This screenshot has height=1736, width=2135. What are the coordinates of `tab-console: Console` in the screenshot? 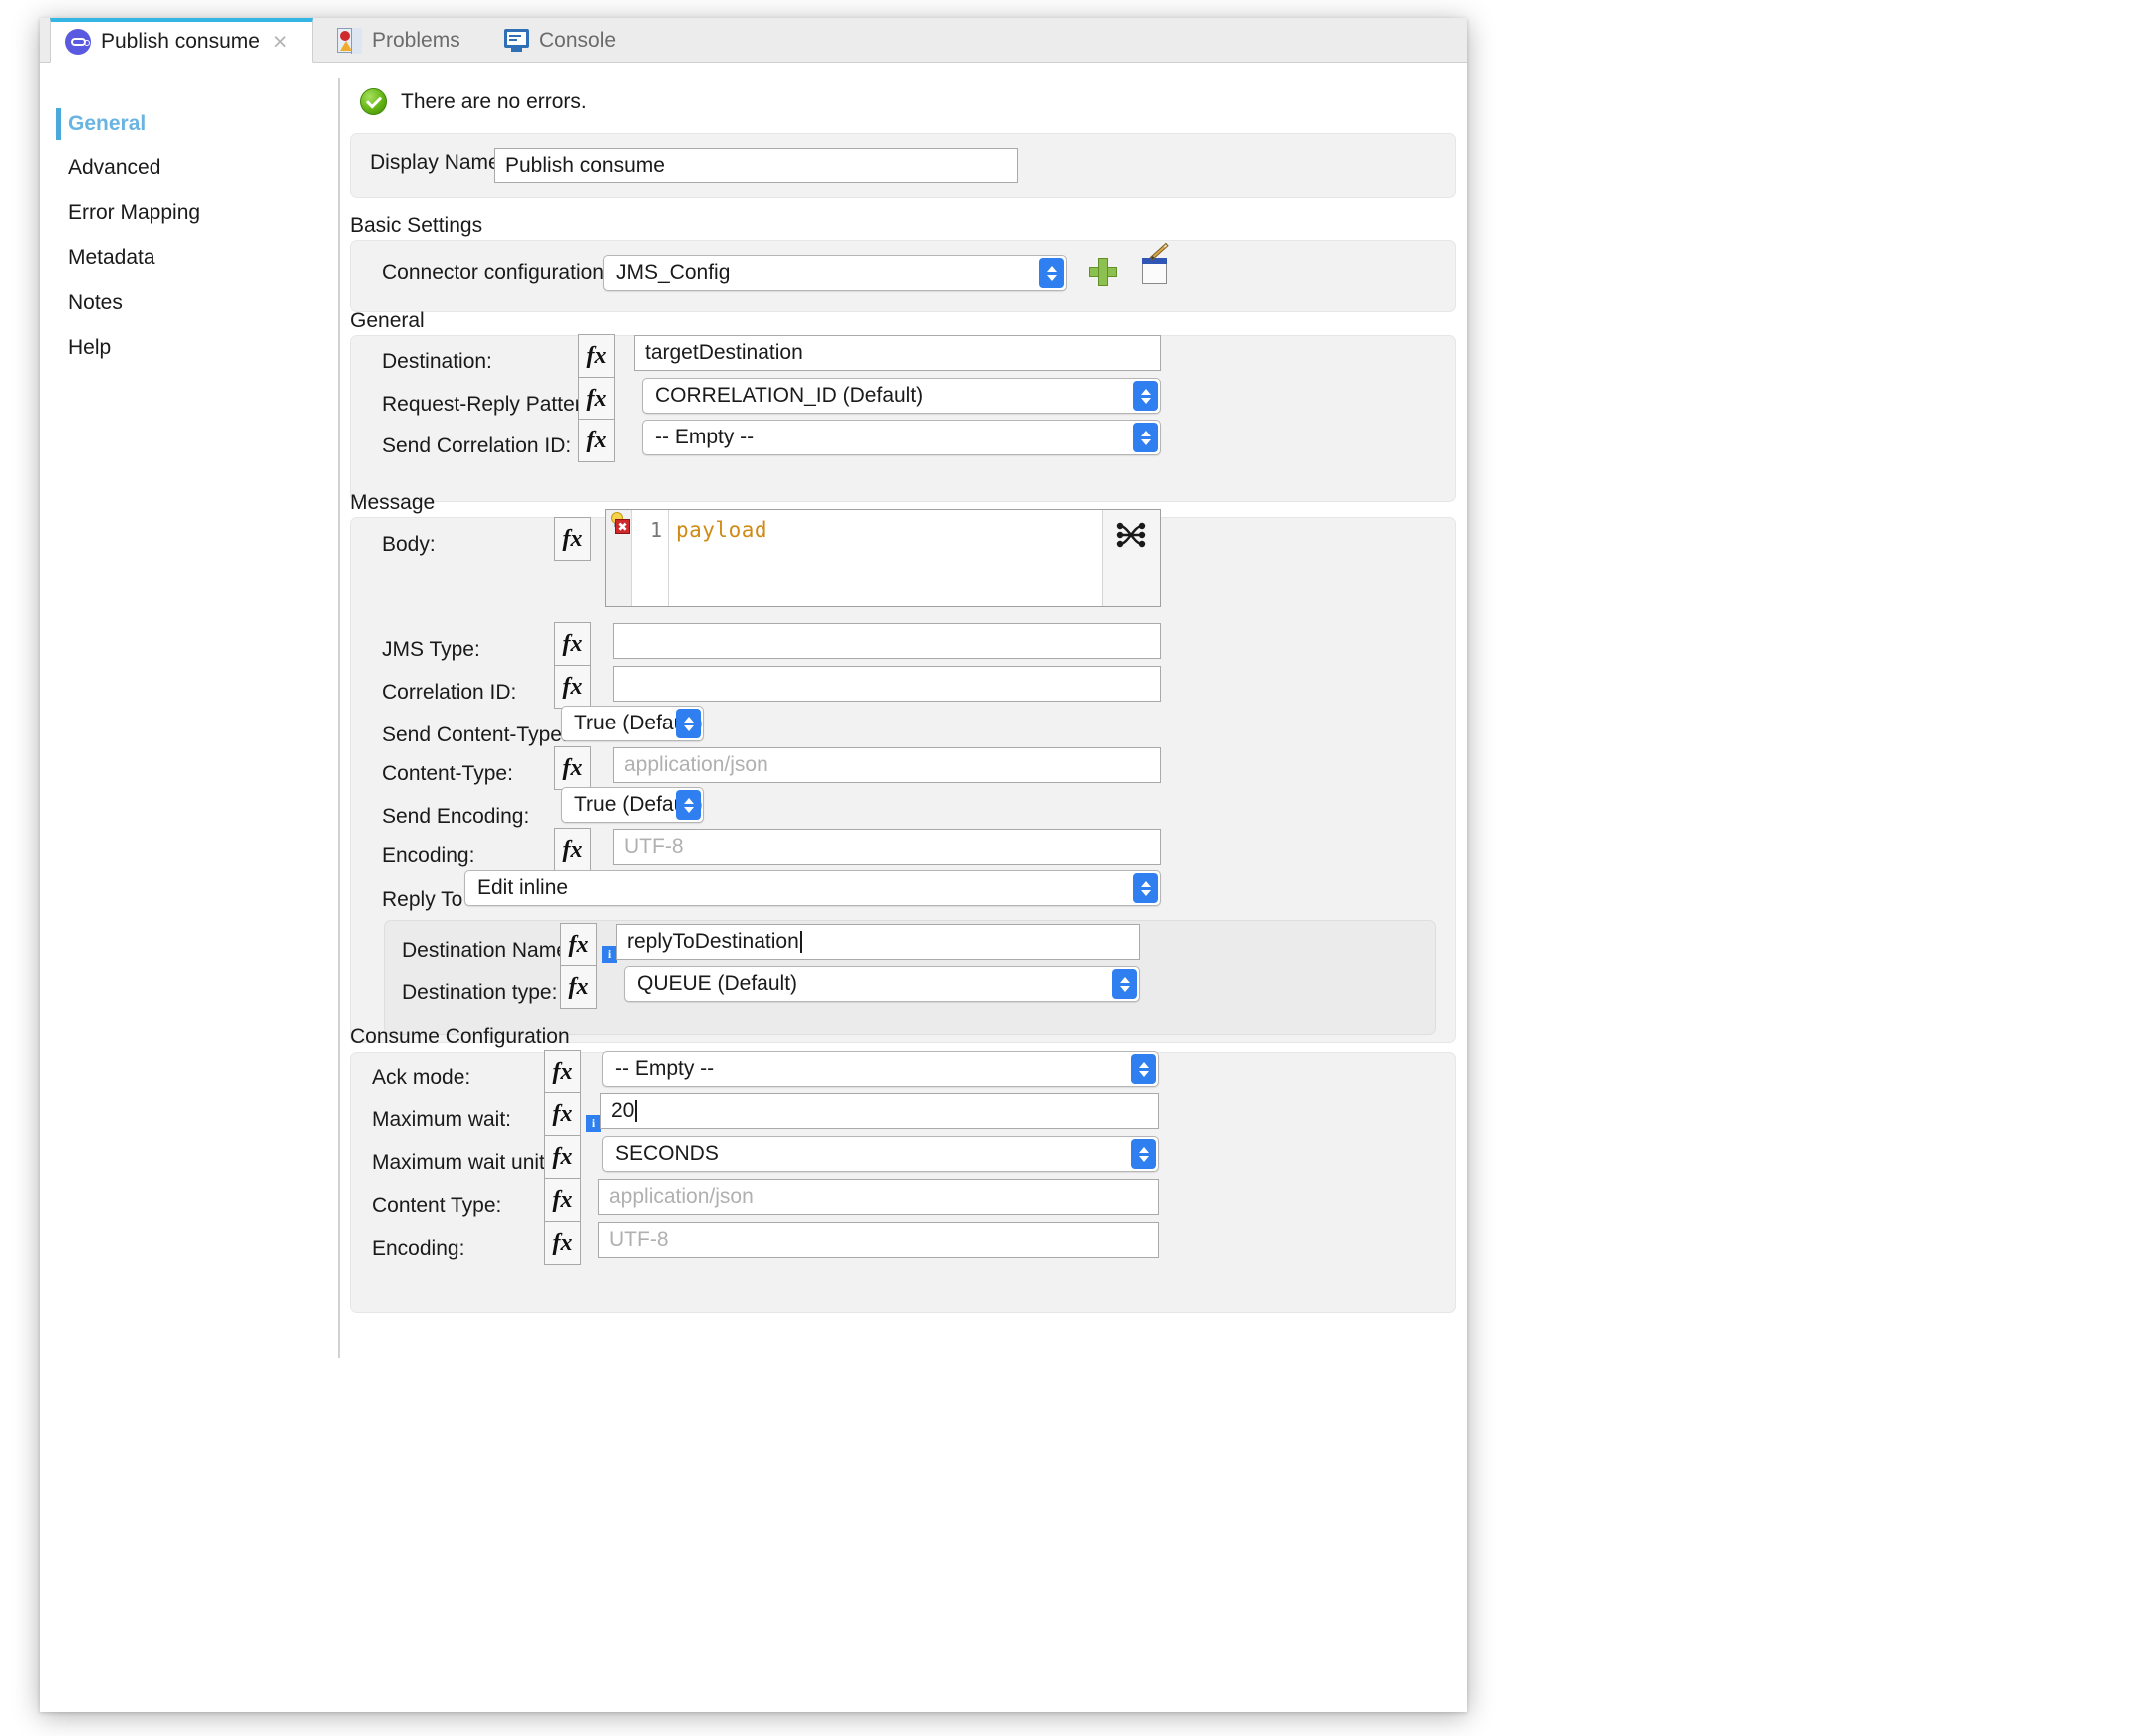 It's located at (560, 40).